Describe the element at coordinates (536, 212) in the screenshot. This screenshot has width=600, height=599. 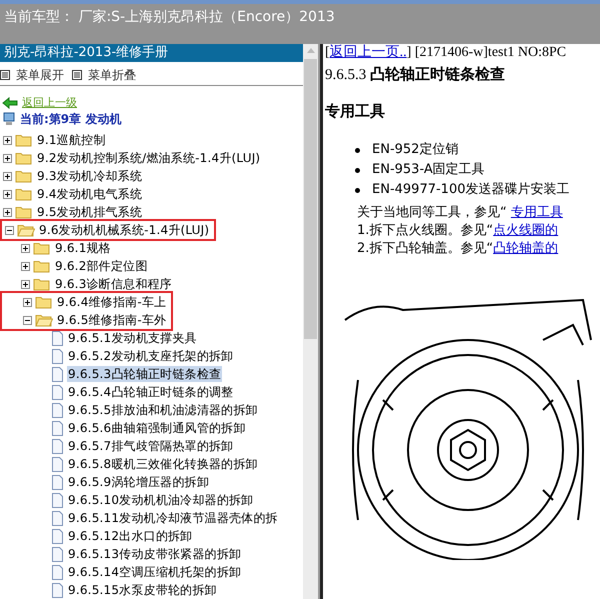
I see `link: 专用工具` at that location.